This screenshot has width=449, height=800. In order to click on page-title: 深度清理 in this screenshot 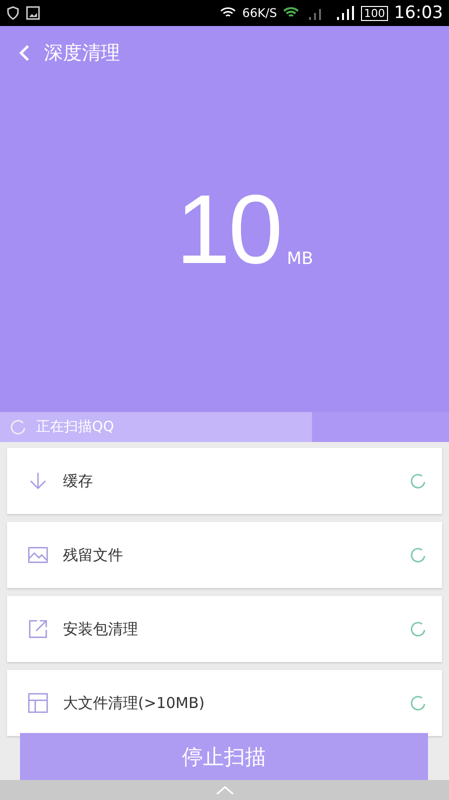, I will do `click(82, 53)`.